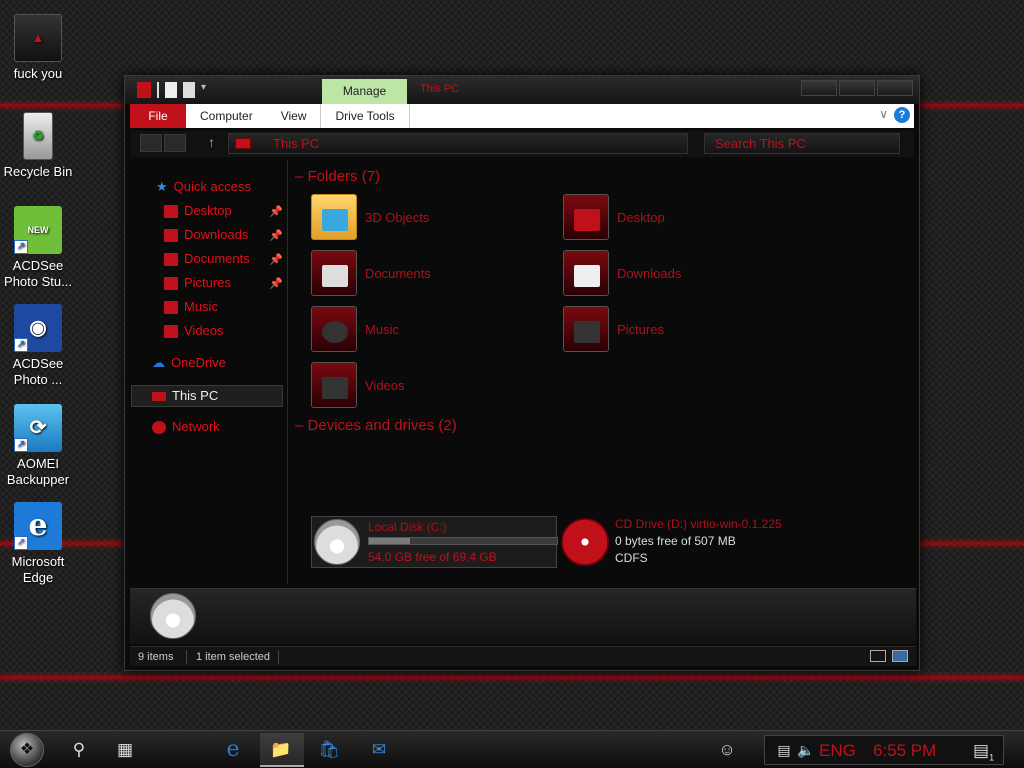  What do you see at coordinates (683, 276) in the screenshot?
I see `folder-downloads: Downloads` at bounding box center [683, 276].